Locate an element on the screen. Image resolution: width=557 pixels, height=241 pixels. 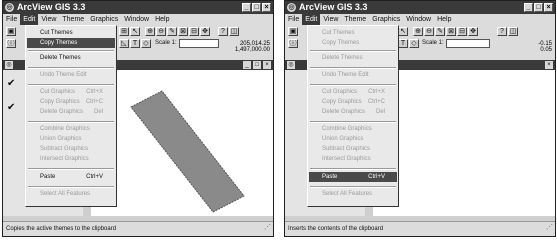
selected-polygon-graphic is located at coordinates (187, 151).